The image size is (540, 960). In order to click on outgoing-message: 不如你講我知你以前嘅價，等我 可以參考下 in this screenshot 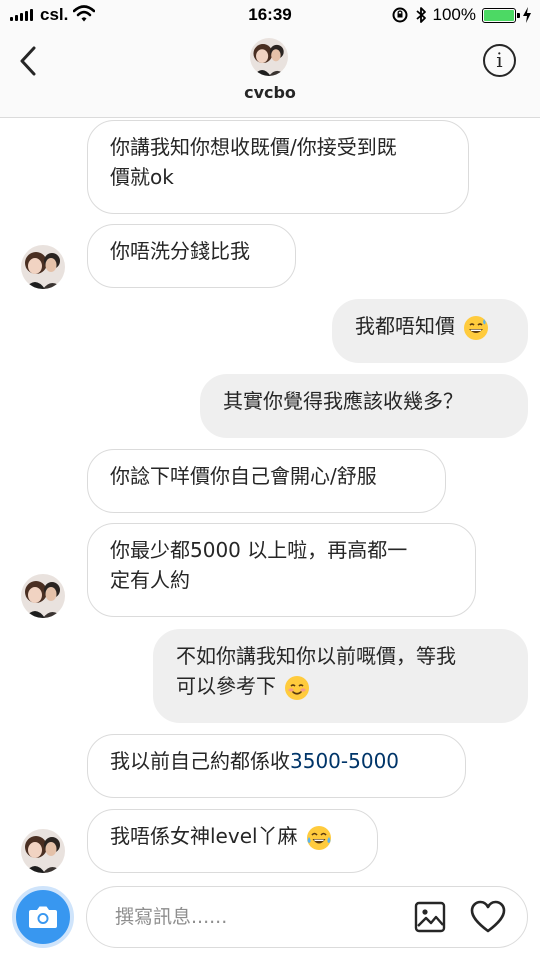, I will do `click(340, 676)`.